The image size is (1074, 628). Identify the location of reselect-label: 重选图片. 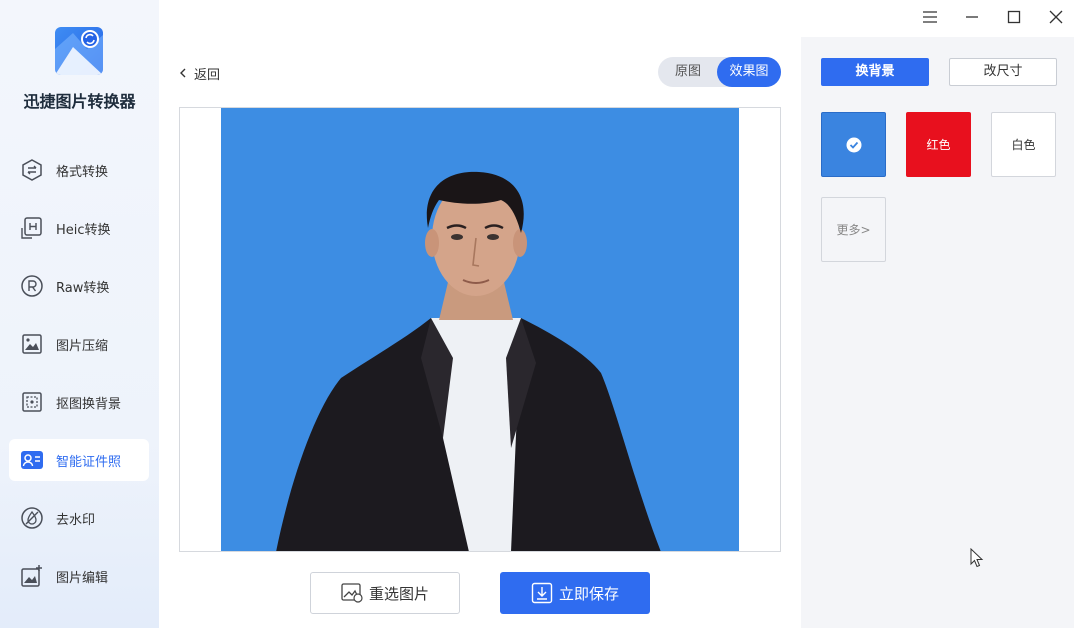
(398, 593).